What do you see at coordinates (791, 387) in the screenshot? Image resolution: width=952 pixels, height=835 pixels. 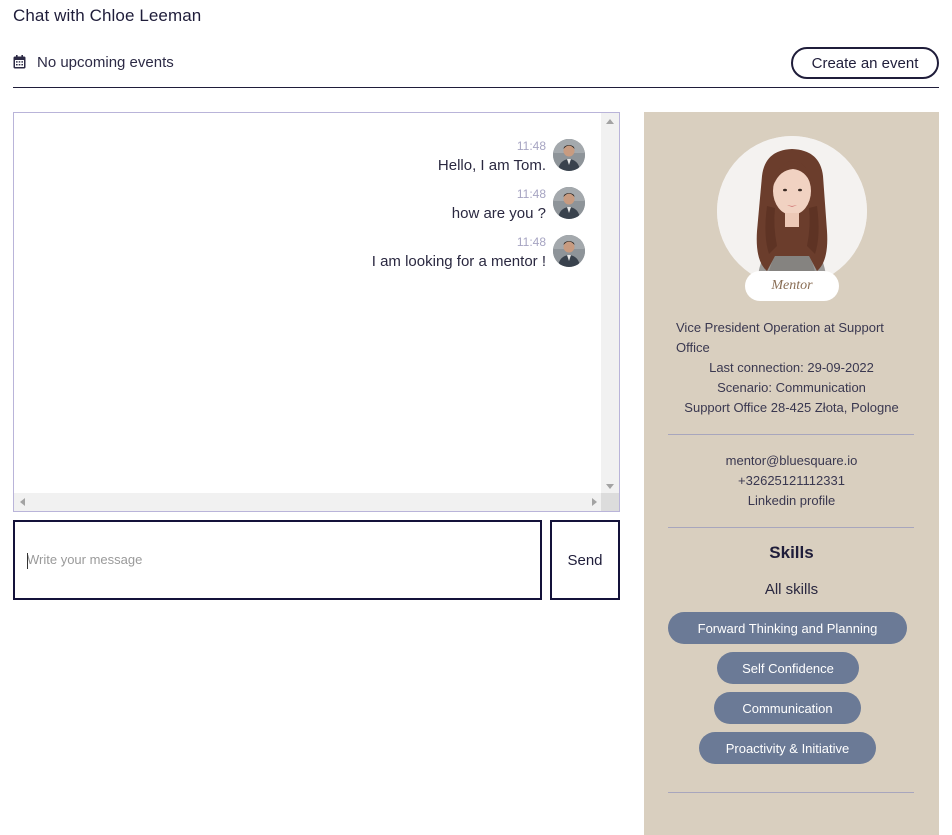 I see `scenario: Scenario: Communication` at bounding box center [791, 387].